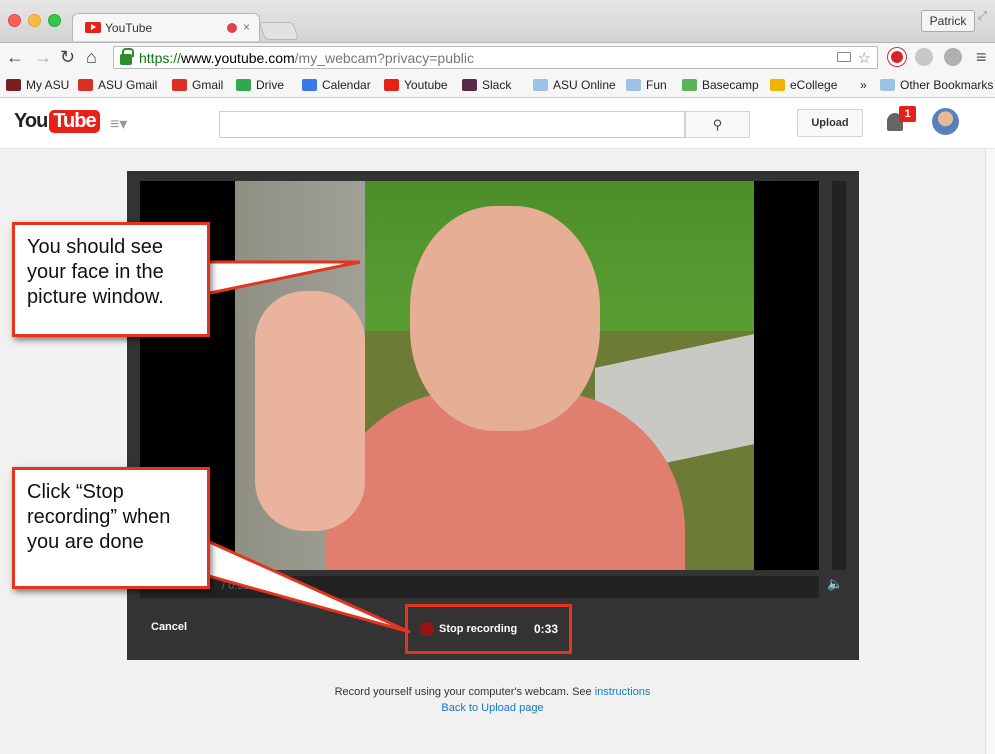 Image resolution: width=995 pixels, height=754 pixels. What do you see at coordinates (208, 85) in the screenshot?
I see `bookmark-label: Gmail` at bounding box center [208, 85].